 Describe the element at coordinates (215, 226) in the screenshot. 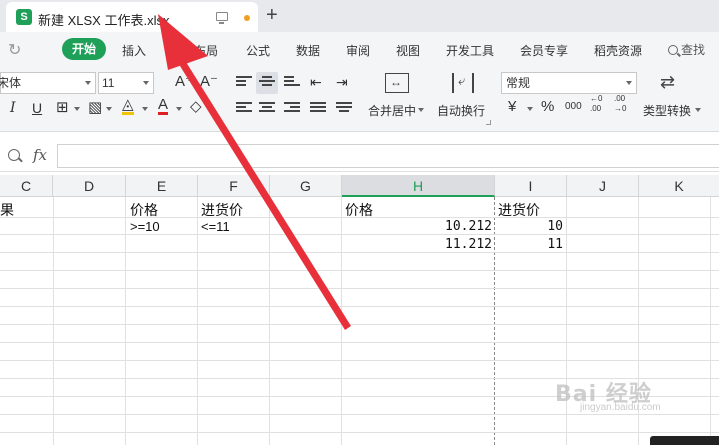

I see `cell-f2: <=11` at that location.